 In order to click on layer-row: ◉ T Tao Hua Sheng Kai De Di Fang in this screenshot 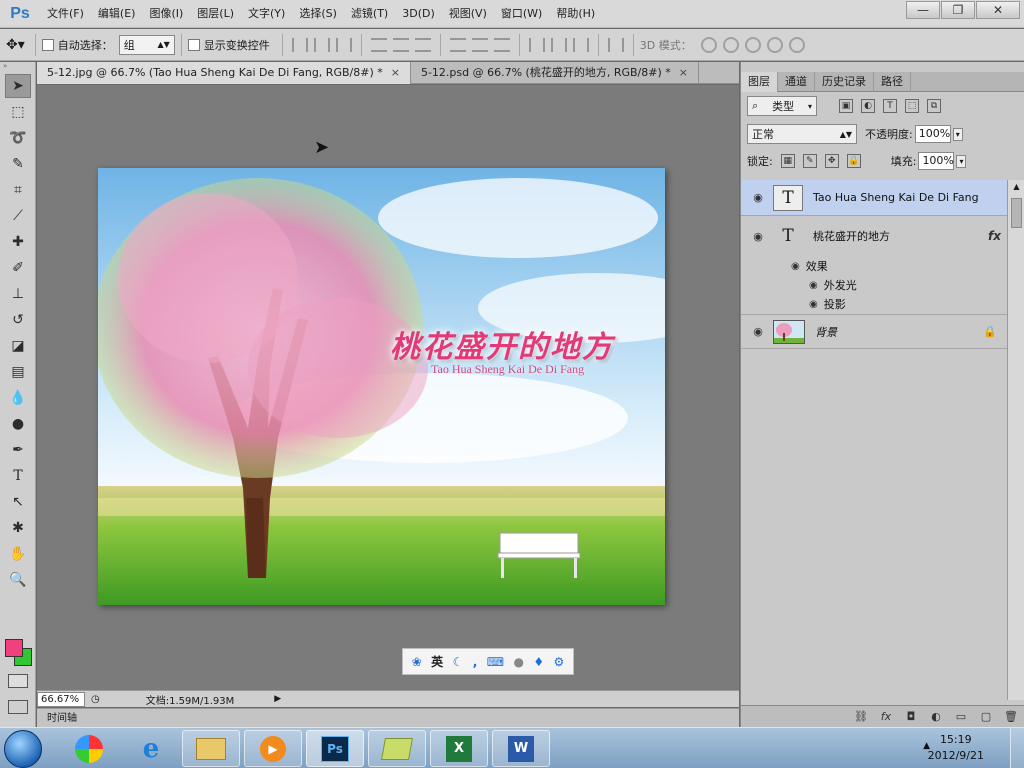, I will do `click(874, 198)`.